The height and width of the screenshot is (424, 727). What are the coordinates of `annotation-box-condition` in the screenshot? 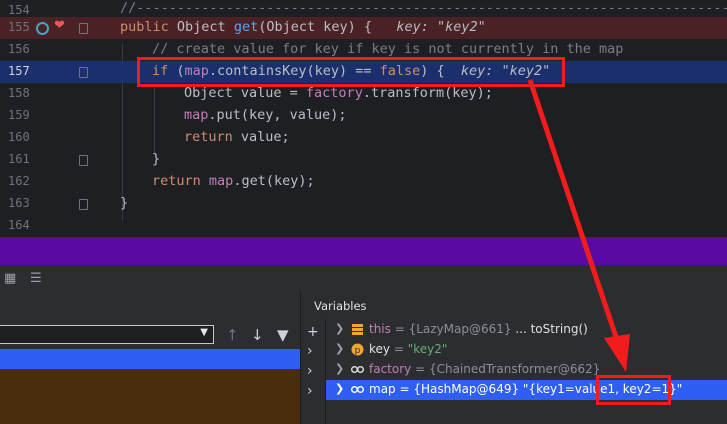 It's located at (351, 72).